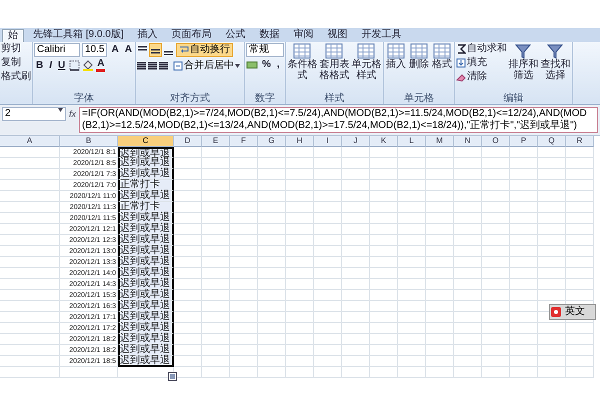 Image resolution: width=600 pixels, height=400 pixels. I want to click on ribbon-tab: 视图, so click(337, 35).